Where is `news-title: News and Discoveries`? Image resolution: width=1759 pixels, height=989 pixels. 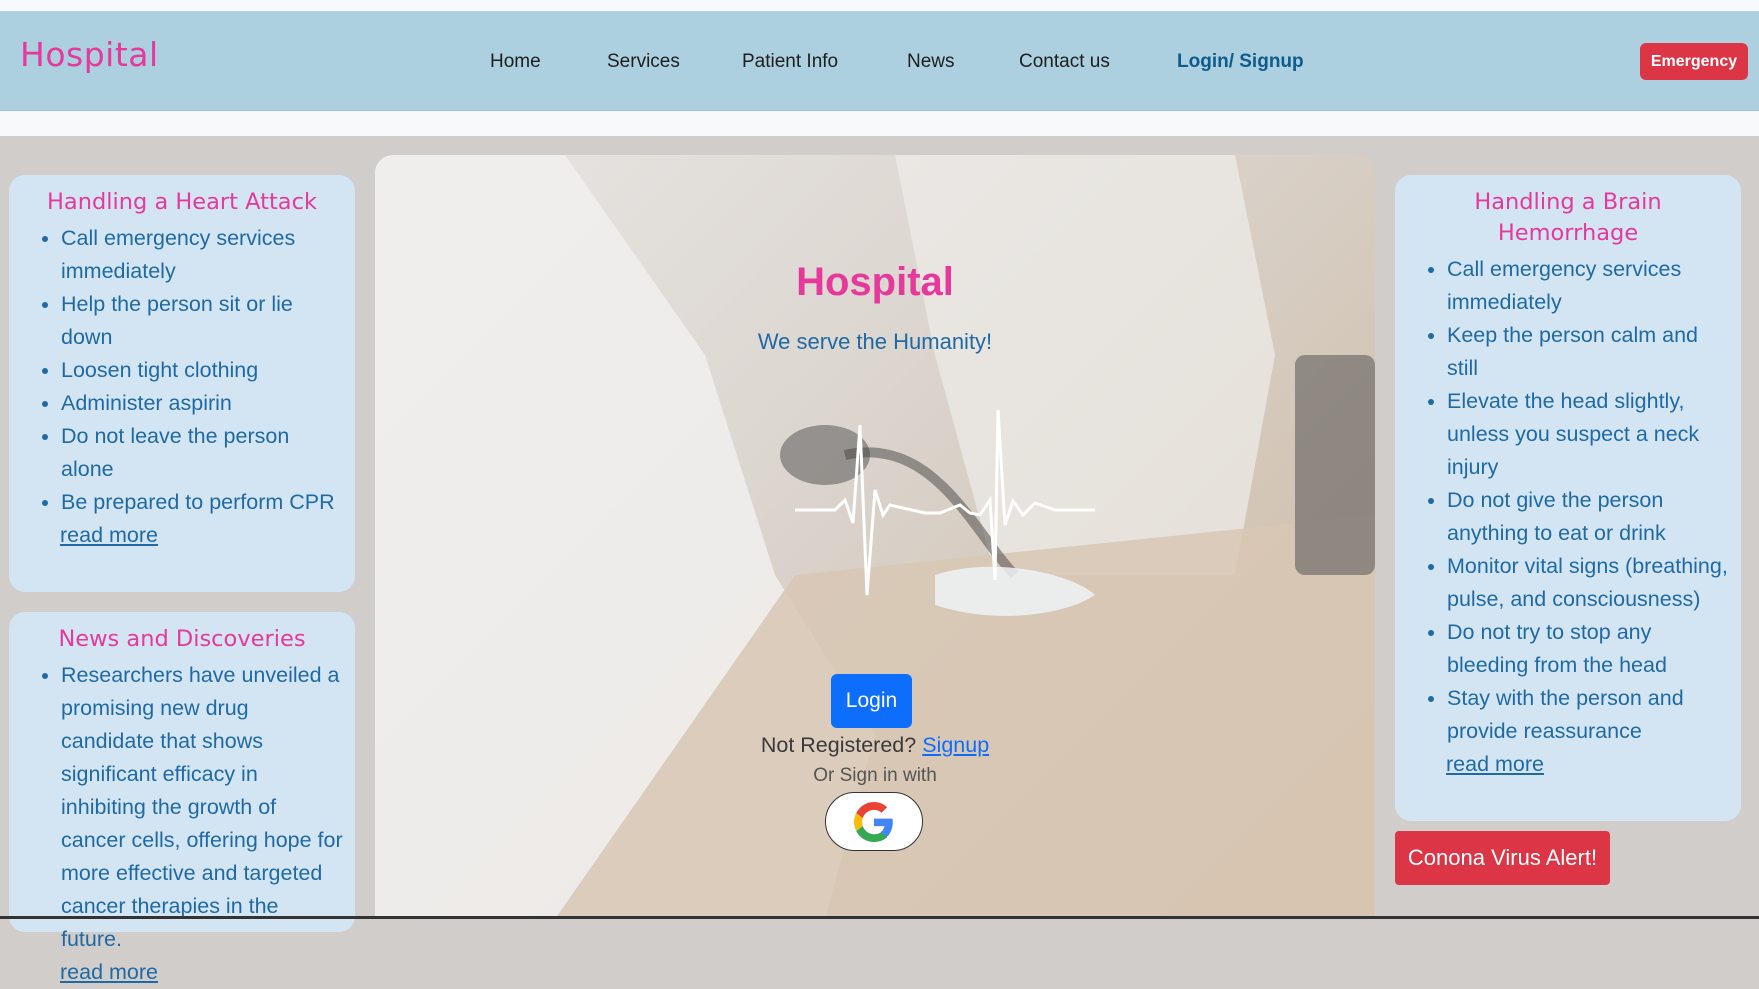
news-title: News and Discoveries is located at coordinates (182, 639).